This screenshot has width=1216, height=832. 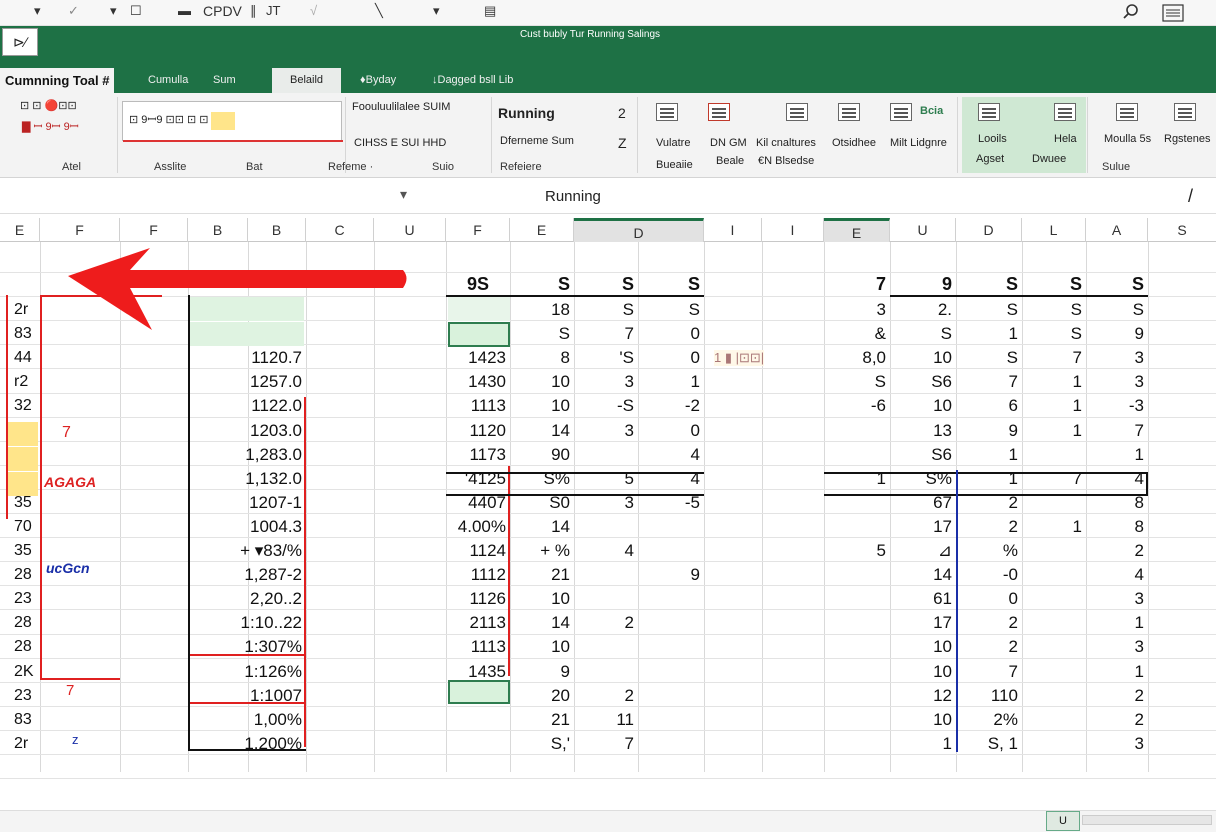 What do you see at coordinates (478, 382) in the screenshot?
I see `data-cell-f: 1430` at bounding box center [478, 382].